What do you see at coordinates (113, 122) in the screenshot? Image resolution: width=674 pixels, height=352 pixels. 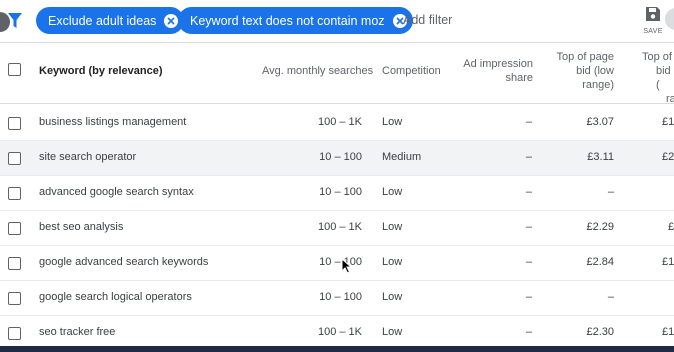 I see `keyword-cell: business listings management` at bounding box center [113, 122].